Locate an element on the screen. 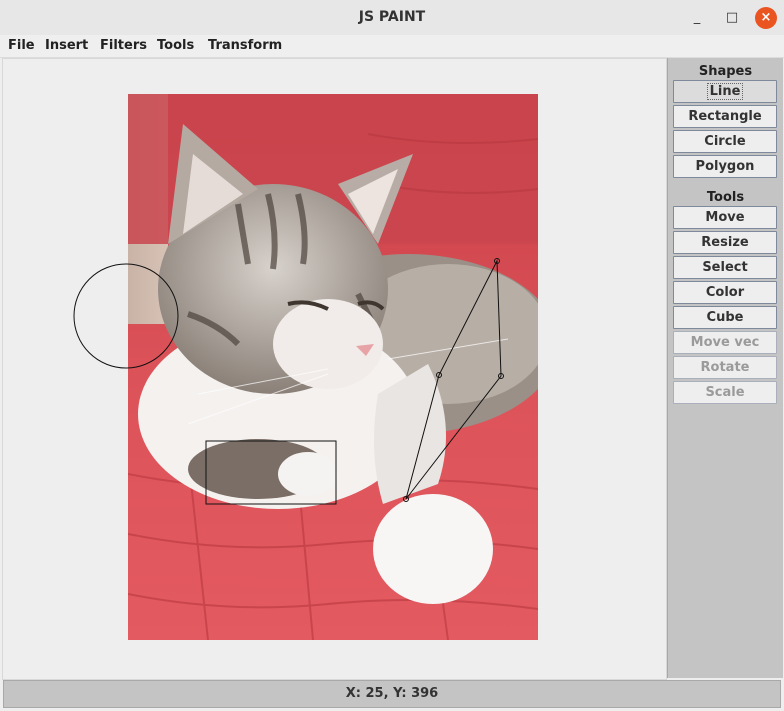 This screenshot has height=711, width=784. maximize-icon: □ is located at coordinates (732, 18).